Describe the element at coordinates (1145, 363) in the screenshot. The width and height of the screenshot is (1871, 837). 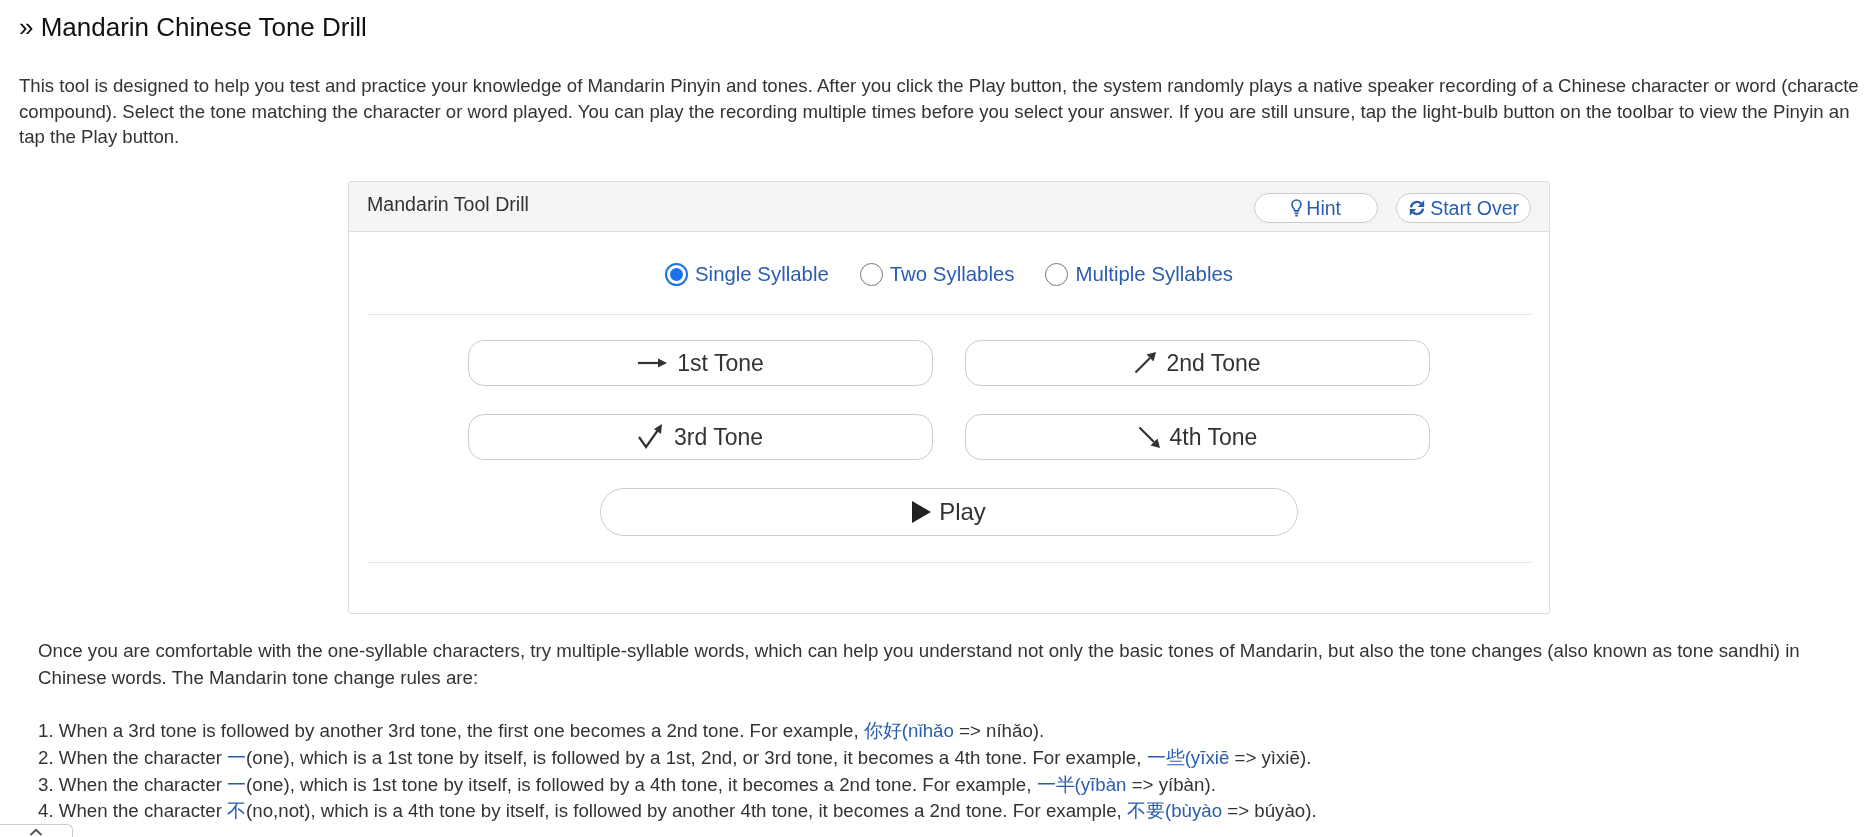
I see `up-right-arrow-icon` at that location.